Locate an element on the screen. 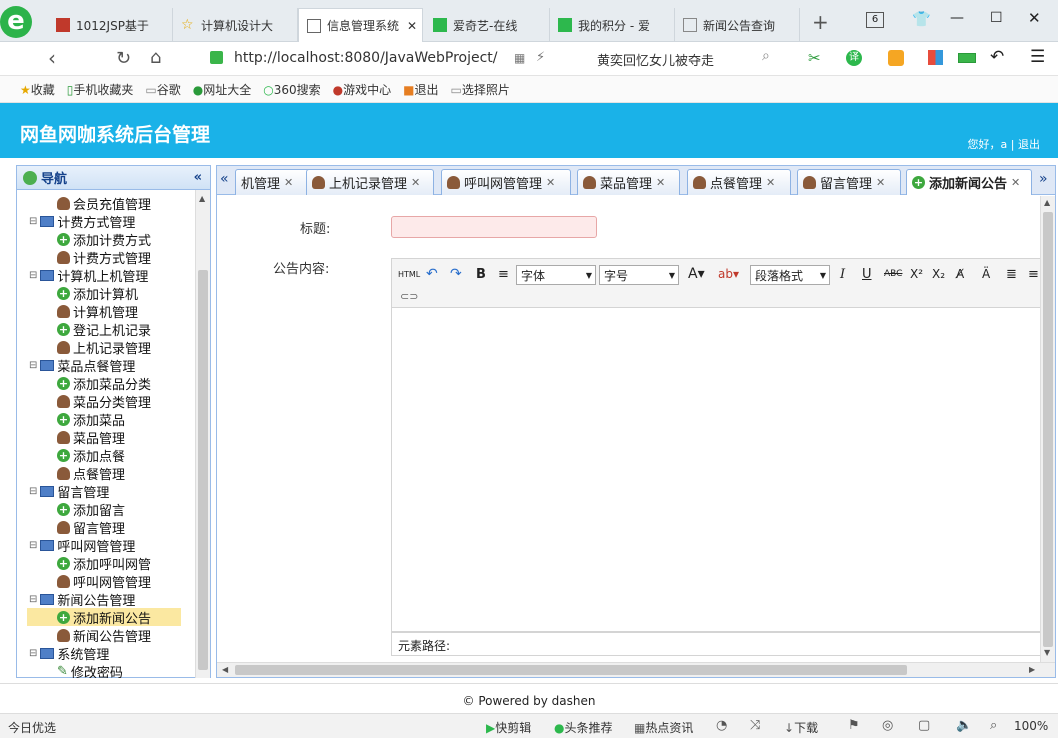 Image resolution: width=1058 pixels, height=738 pixels. align-left-icon: ≣ is located at coordinates (1011, 274).